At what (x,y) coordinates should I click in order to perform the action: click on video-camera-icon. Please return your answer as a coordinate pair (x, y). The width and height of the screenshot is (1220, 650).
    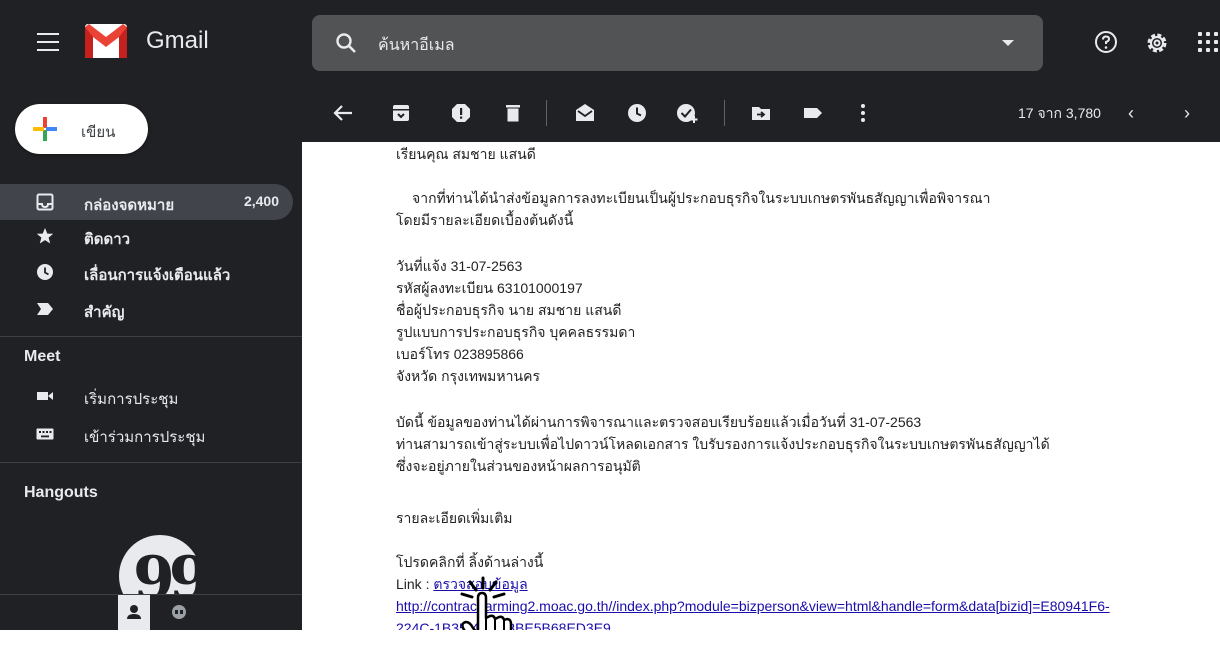
    Looking at the image, I should click on (45, 396).